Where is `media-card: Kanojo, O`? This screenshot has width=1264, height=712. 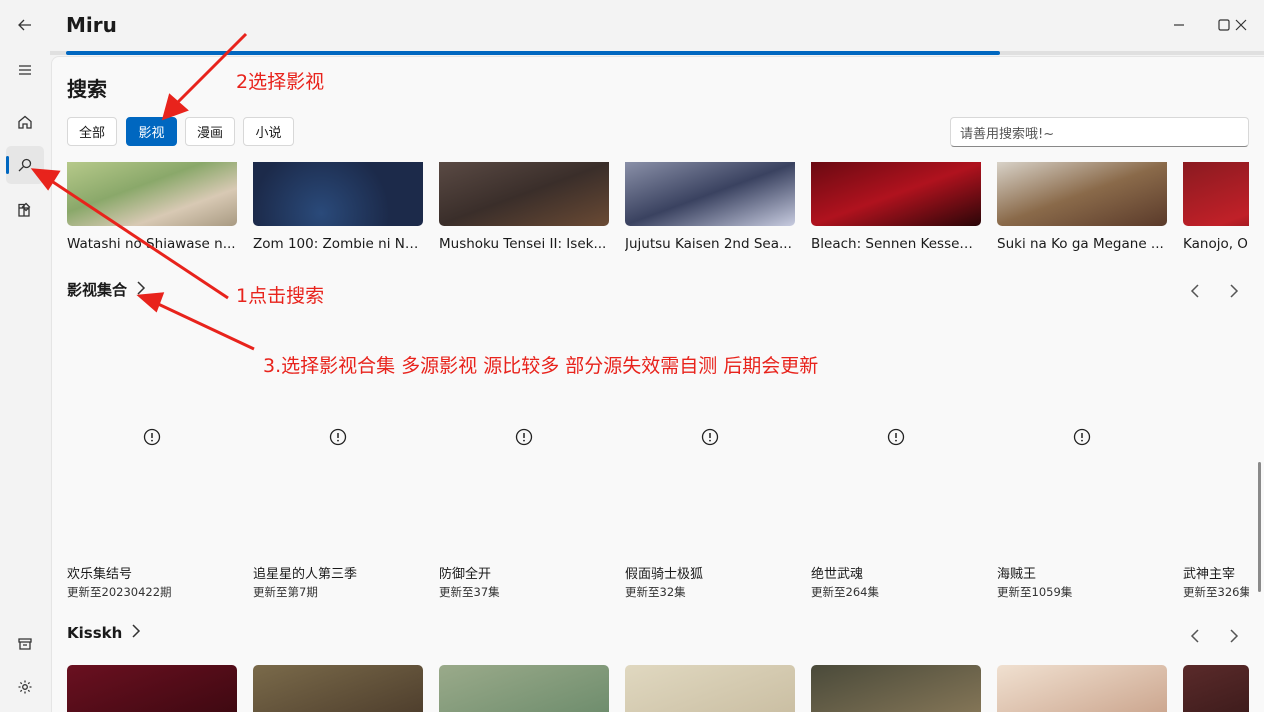
media-card: Kanojo, O is located at coordinates (1216, 207).